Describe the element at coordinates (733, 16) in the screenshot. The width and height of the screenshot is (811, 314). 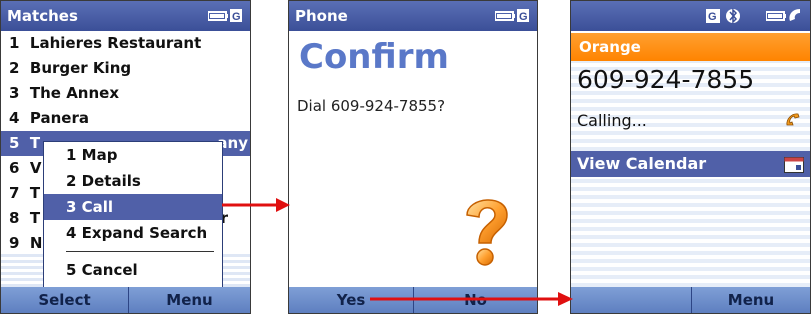
I see `bluetooth-icon` at that location.